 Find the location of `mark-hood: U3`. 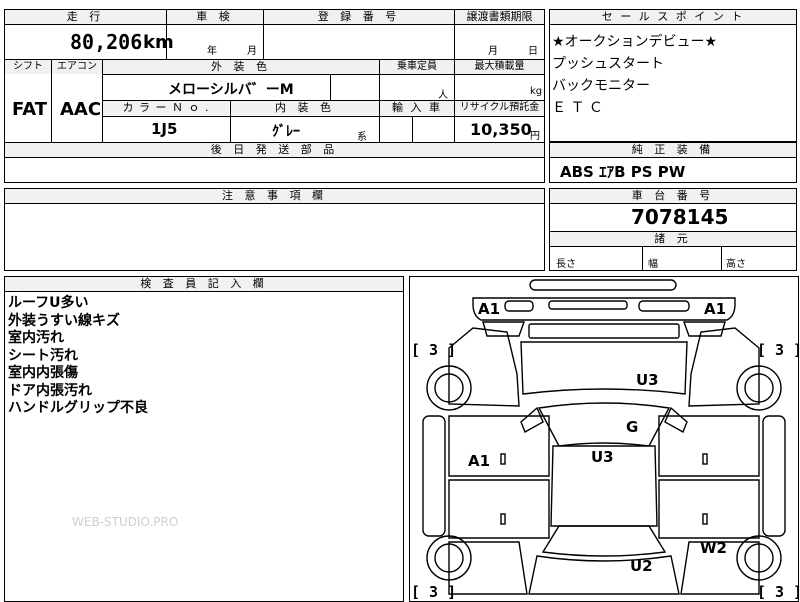

mark-hood: U3 is located at coordinates (647, 380).